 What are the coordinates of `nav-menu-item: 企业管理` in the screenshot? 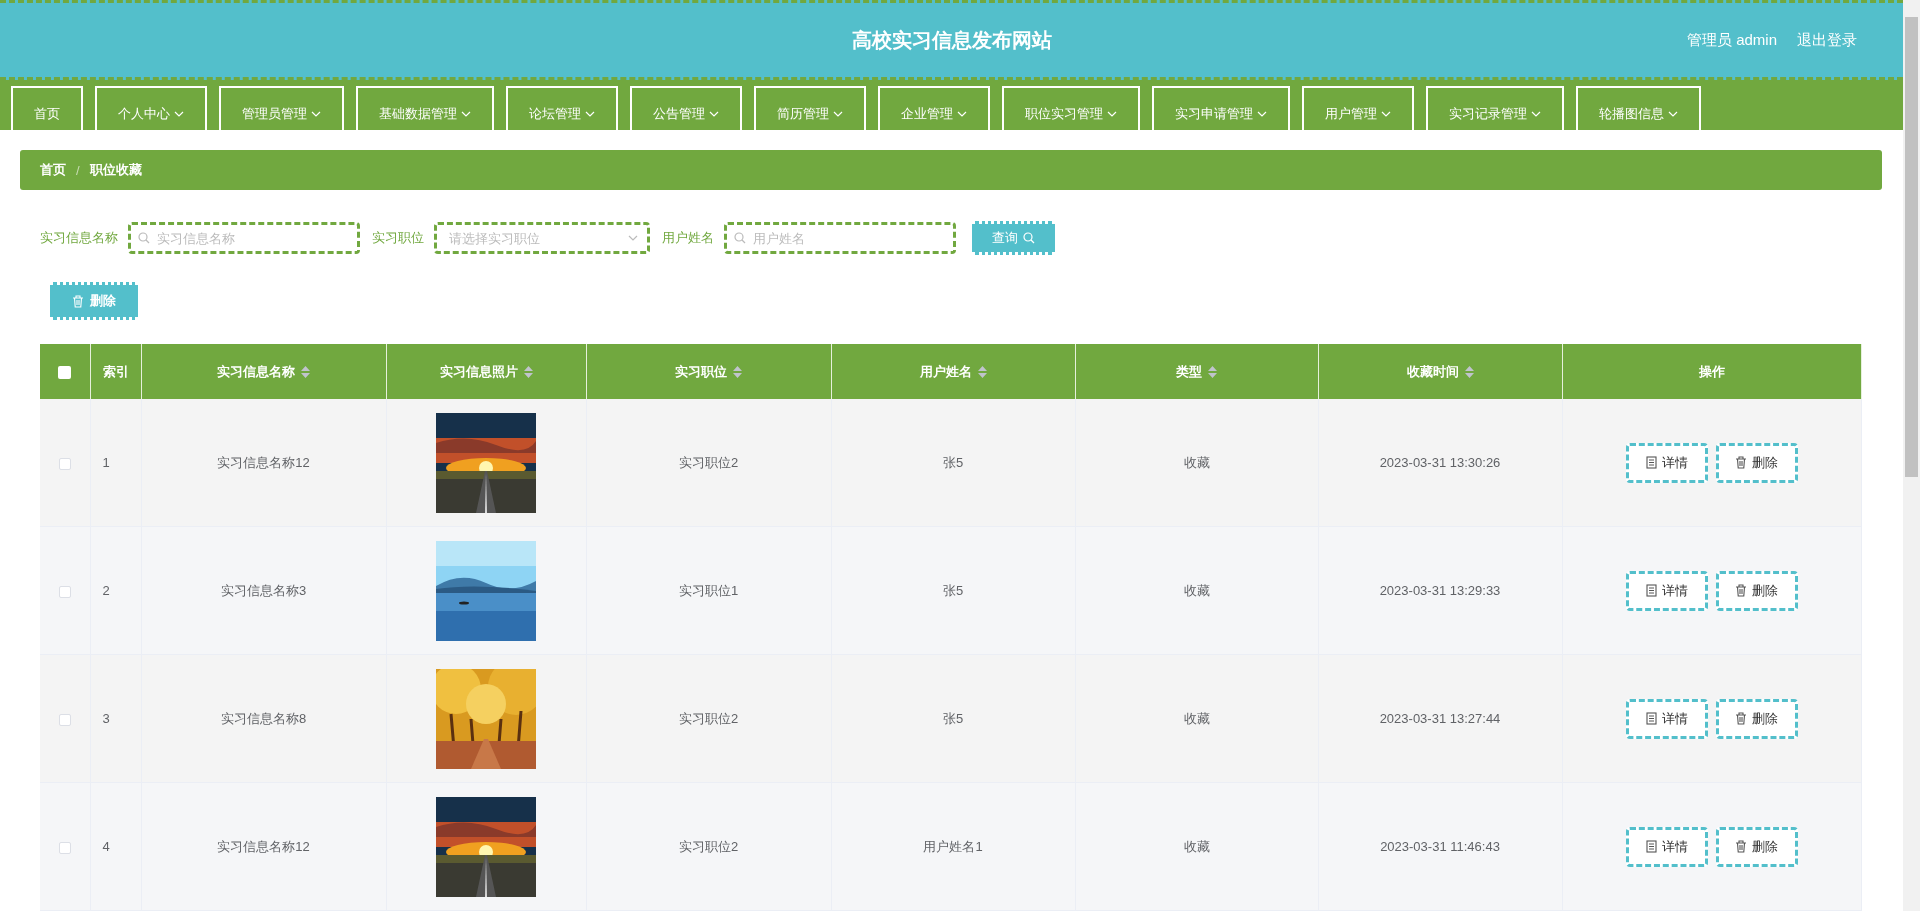 It's located at (934, 108).